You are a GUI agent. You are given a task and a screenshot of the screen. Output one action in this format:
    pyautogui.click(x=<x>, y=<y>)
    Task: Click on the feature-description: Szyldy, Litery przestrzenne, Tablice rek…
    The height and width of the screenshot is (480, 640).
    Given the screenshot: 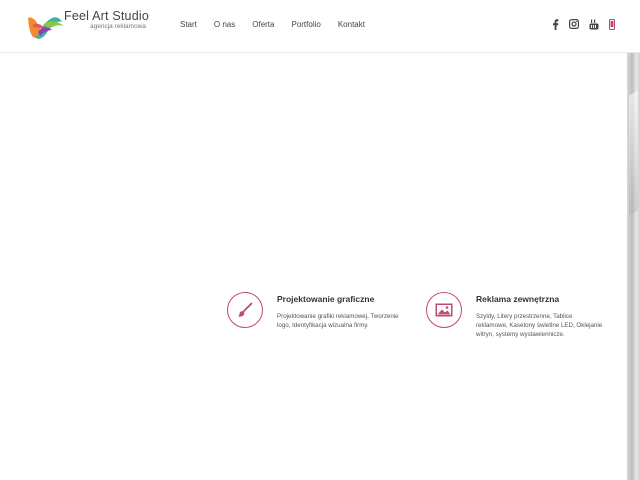 What is the action you would take?
    pyautogui.click(x=539, y=325)
    